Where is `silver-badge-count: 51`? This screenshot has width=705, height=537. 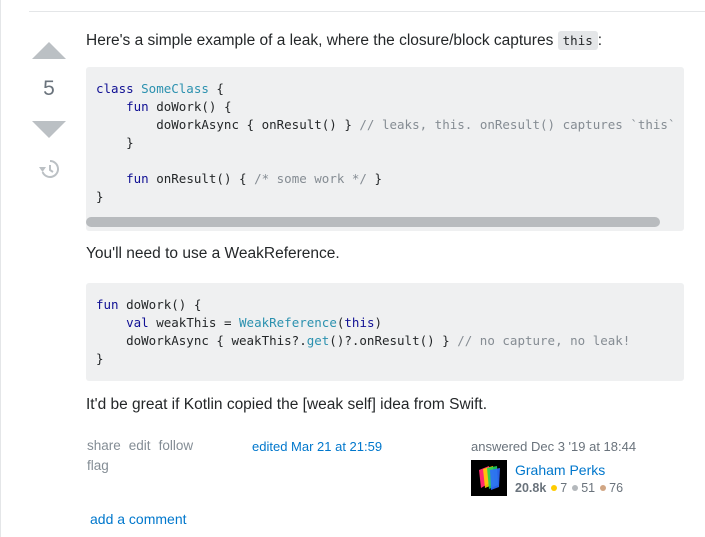
silver-badge-count: 51 is located at coordinates (588, 488).